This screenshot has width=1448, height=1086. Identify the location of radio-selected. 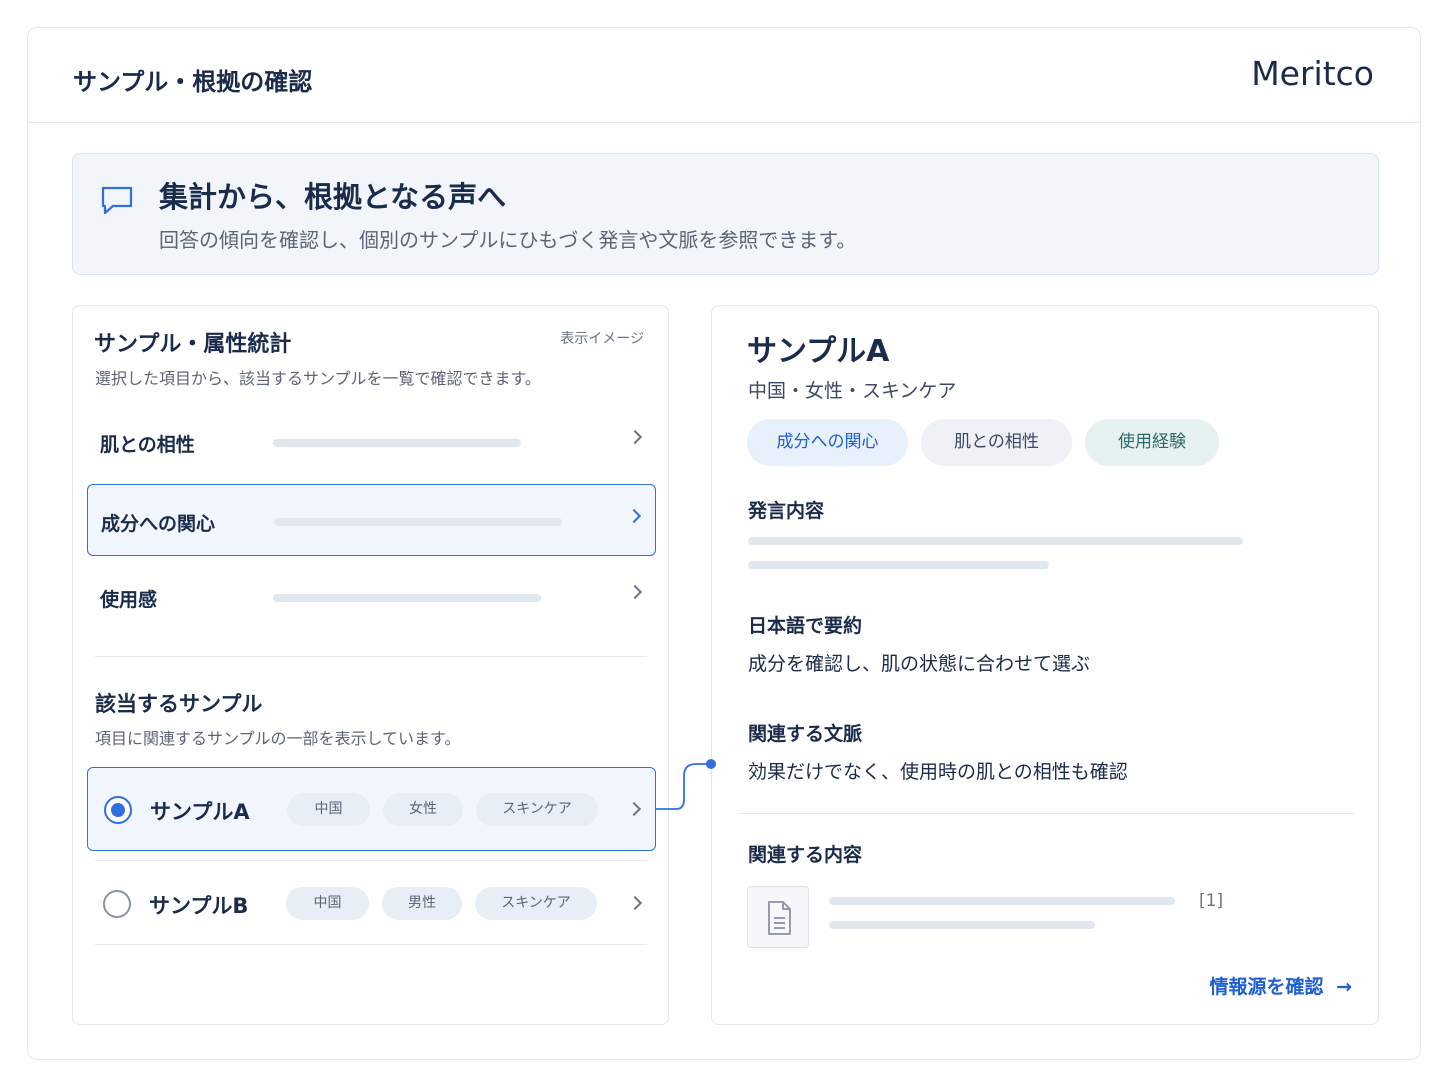
(118, 810).